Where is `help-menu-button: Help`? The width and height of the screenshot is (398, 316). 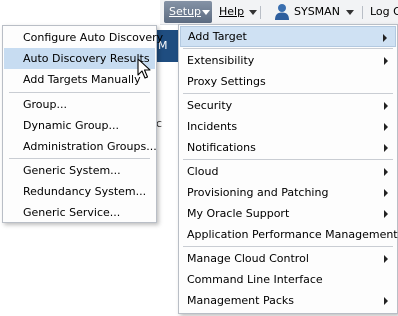 help-menu-button: Help is located at coordinates (238, 12).